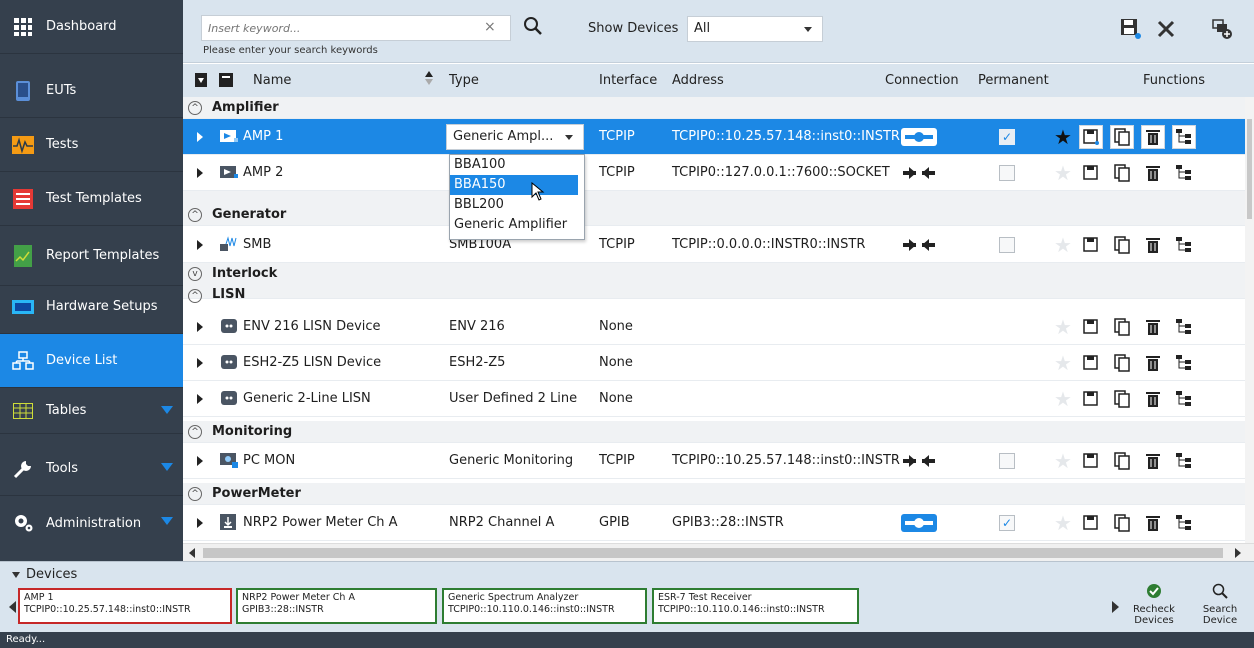  What do you see at coordinates (91, 199) in the screenshot?
I see `sidebar-item-test-templates: Test Templates` at bounding box center [91, 199].